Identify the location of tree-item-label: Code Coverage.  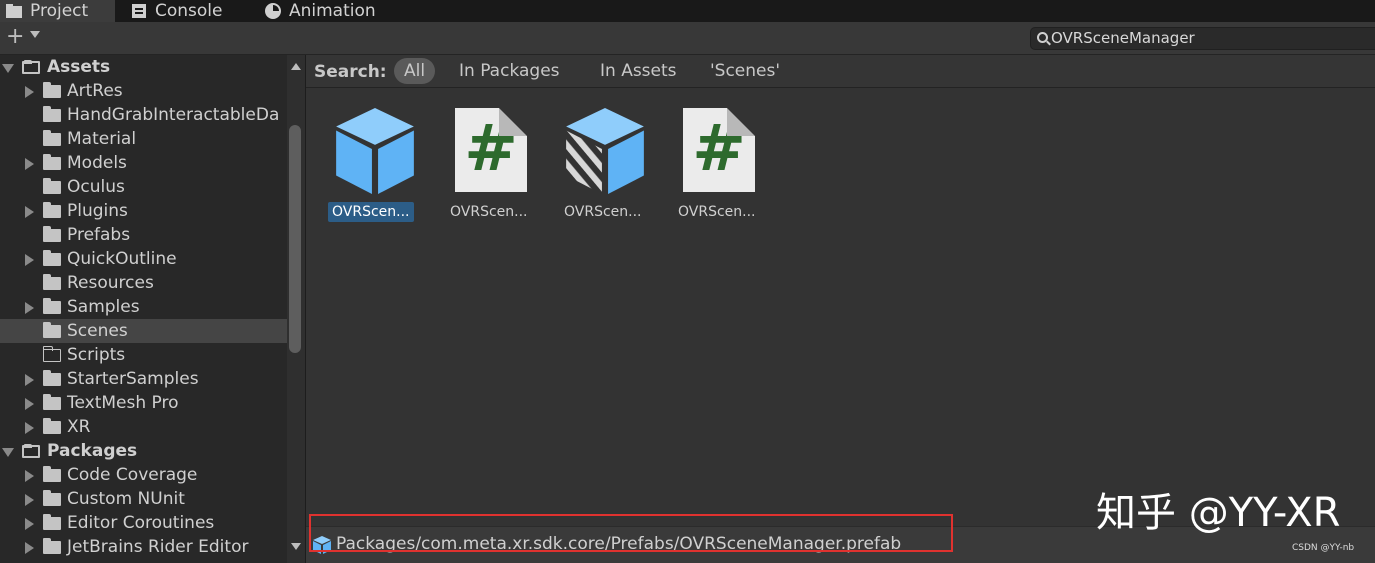
(132, 475).